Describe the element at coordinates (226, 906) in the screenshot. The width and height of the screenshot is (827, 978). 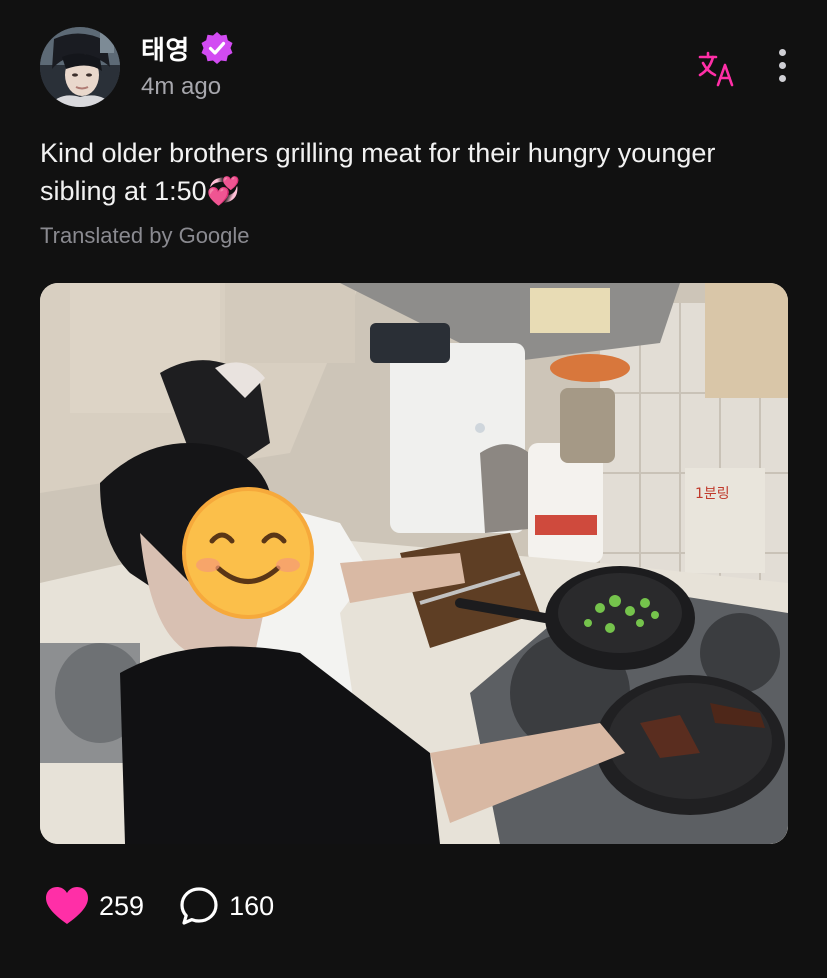
I see `comment-button: 160` at that location.